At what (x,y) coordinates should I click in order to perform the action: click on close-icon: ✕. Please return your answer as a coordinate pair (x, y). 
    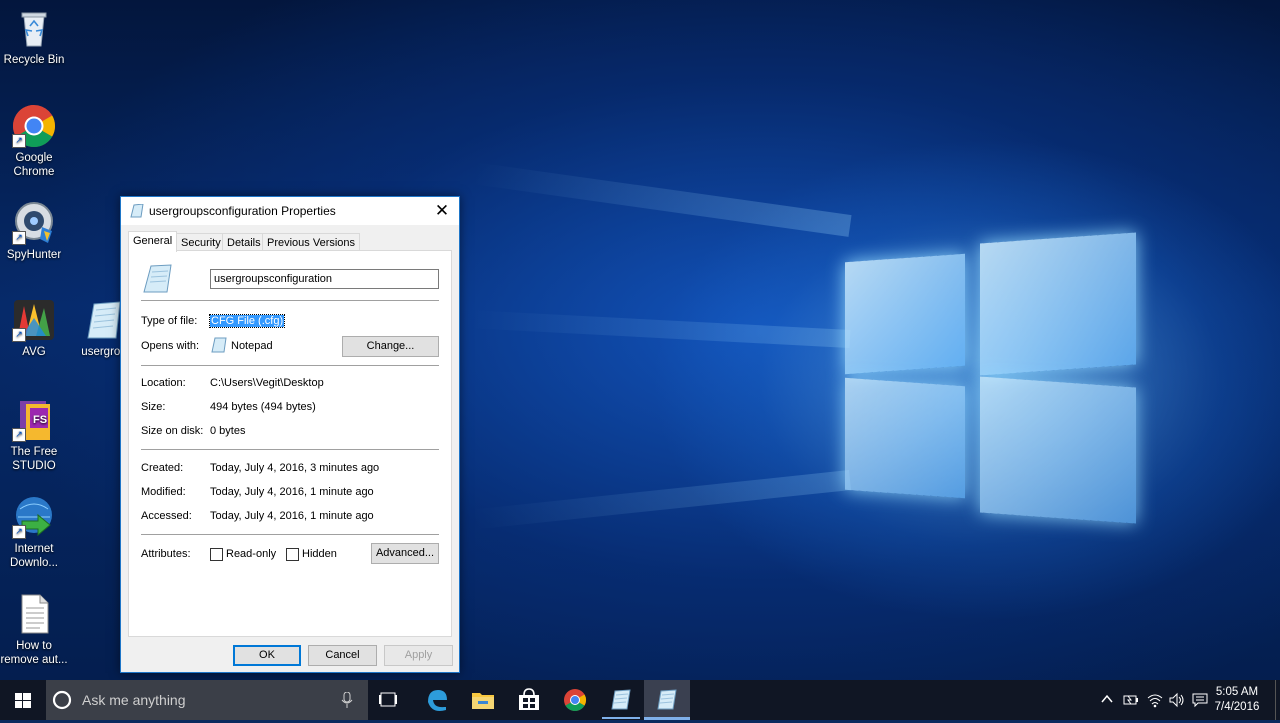
    Looking at the image, I should click on (442, 210).